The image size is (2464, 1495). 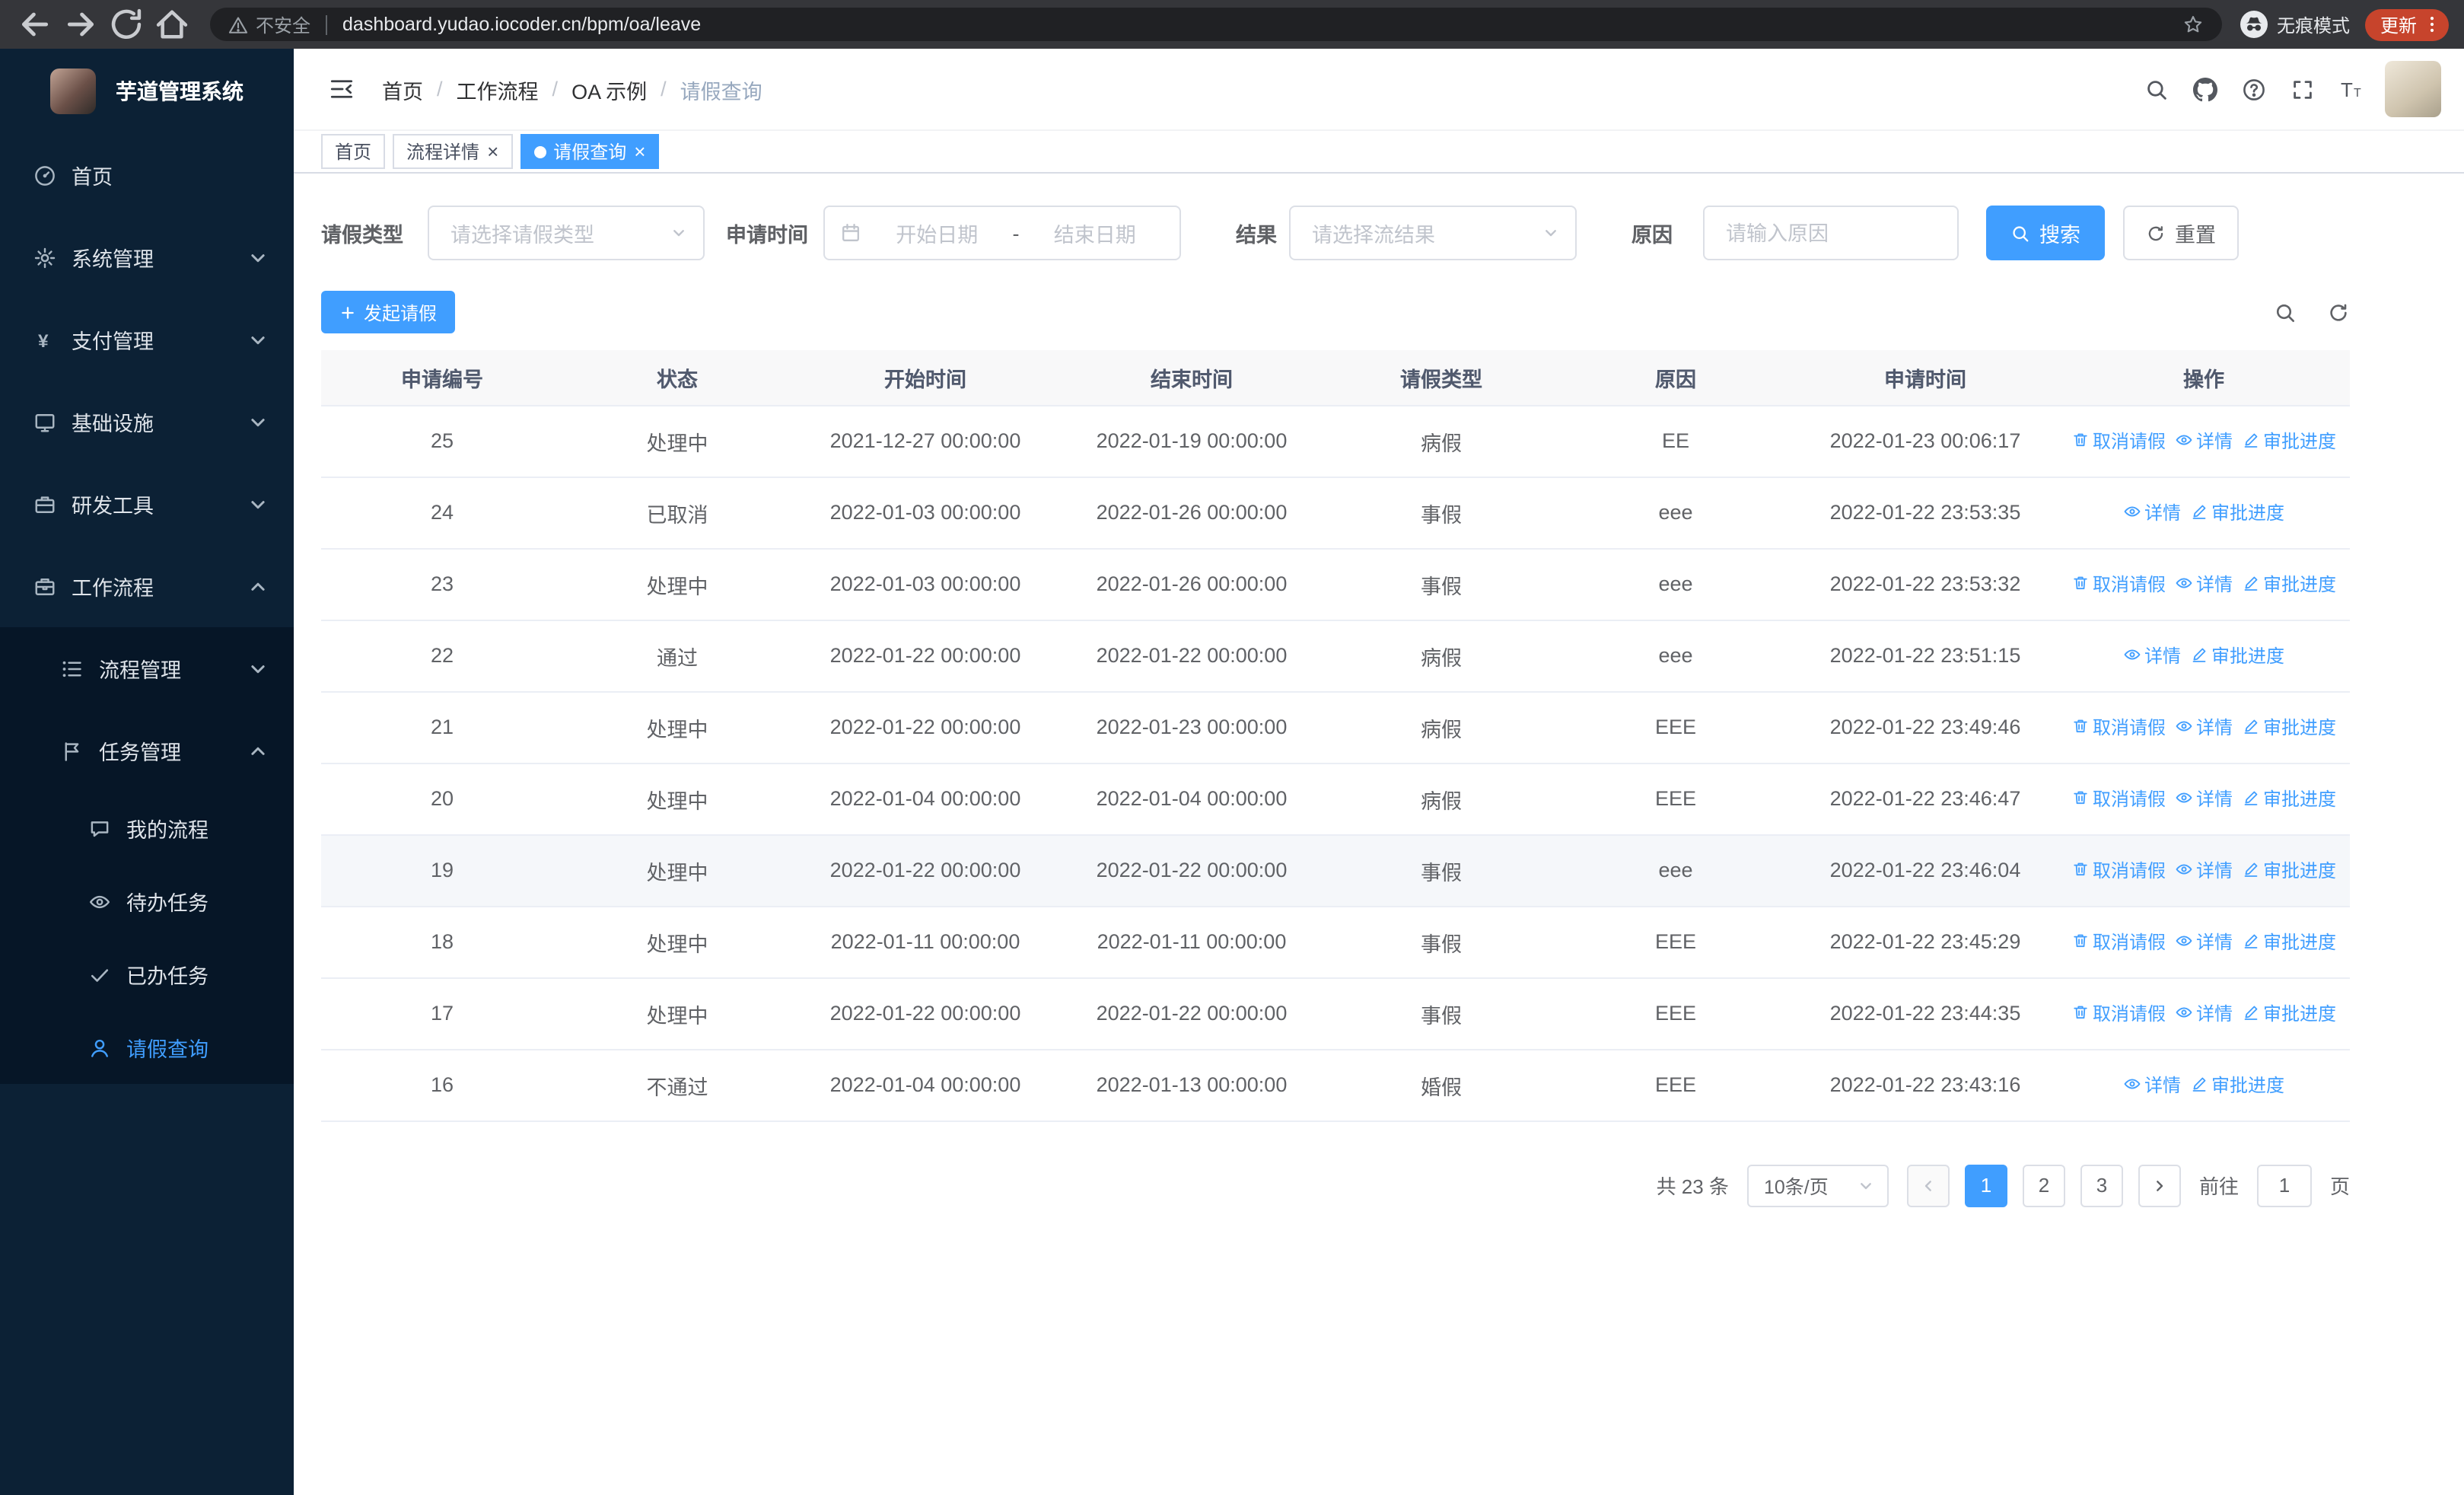 What do you see at coordinates (2043, 1186) in the screenshot?
I see `page-2-button: 2` at bounding box center [2043, 1186].